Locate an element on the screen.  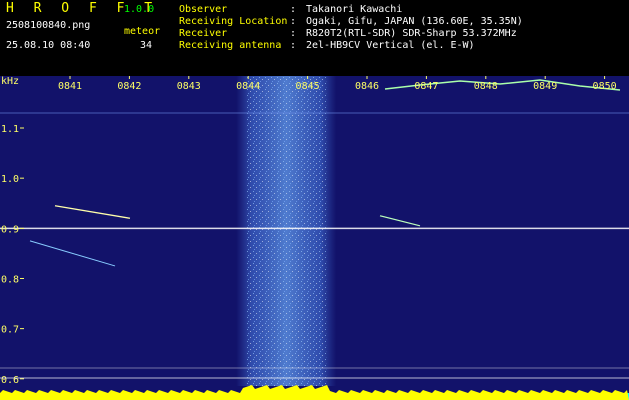
app-version: 1.0.0 is located at coordinates (139, 9).